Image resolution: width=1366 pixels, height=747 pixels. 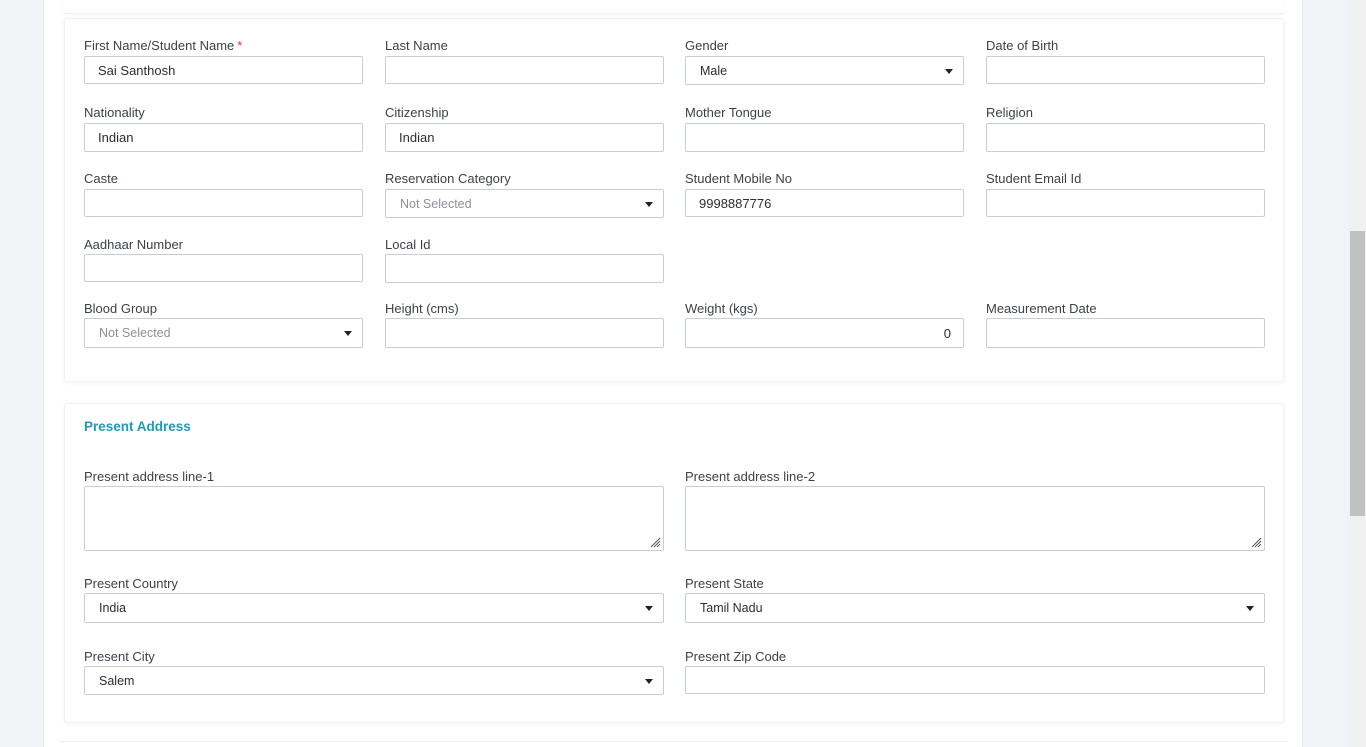 What do you see at coordinates (223, 268) in the screenshot?
I see `aadhaar-input` at bounding box center [223, 268].